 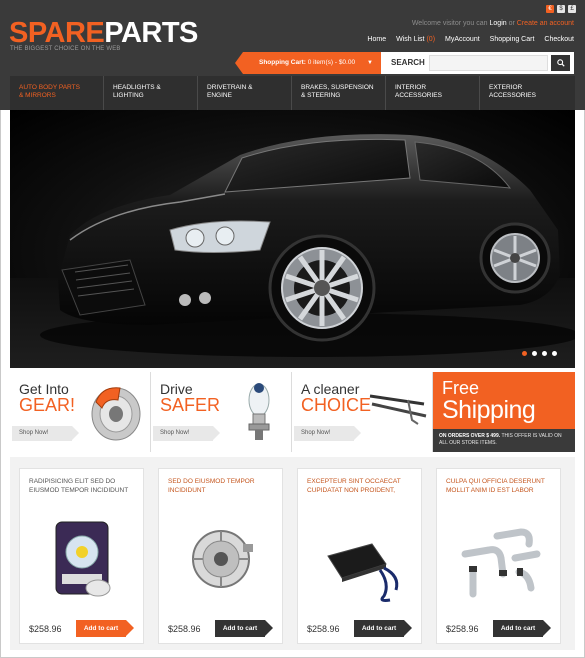 I want to click on search-label: SEARCH, so click(x=408, y=62).